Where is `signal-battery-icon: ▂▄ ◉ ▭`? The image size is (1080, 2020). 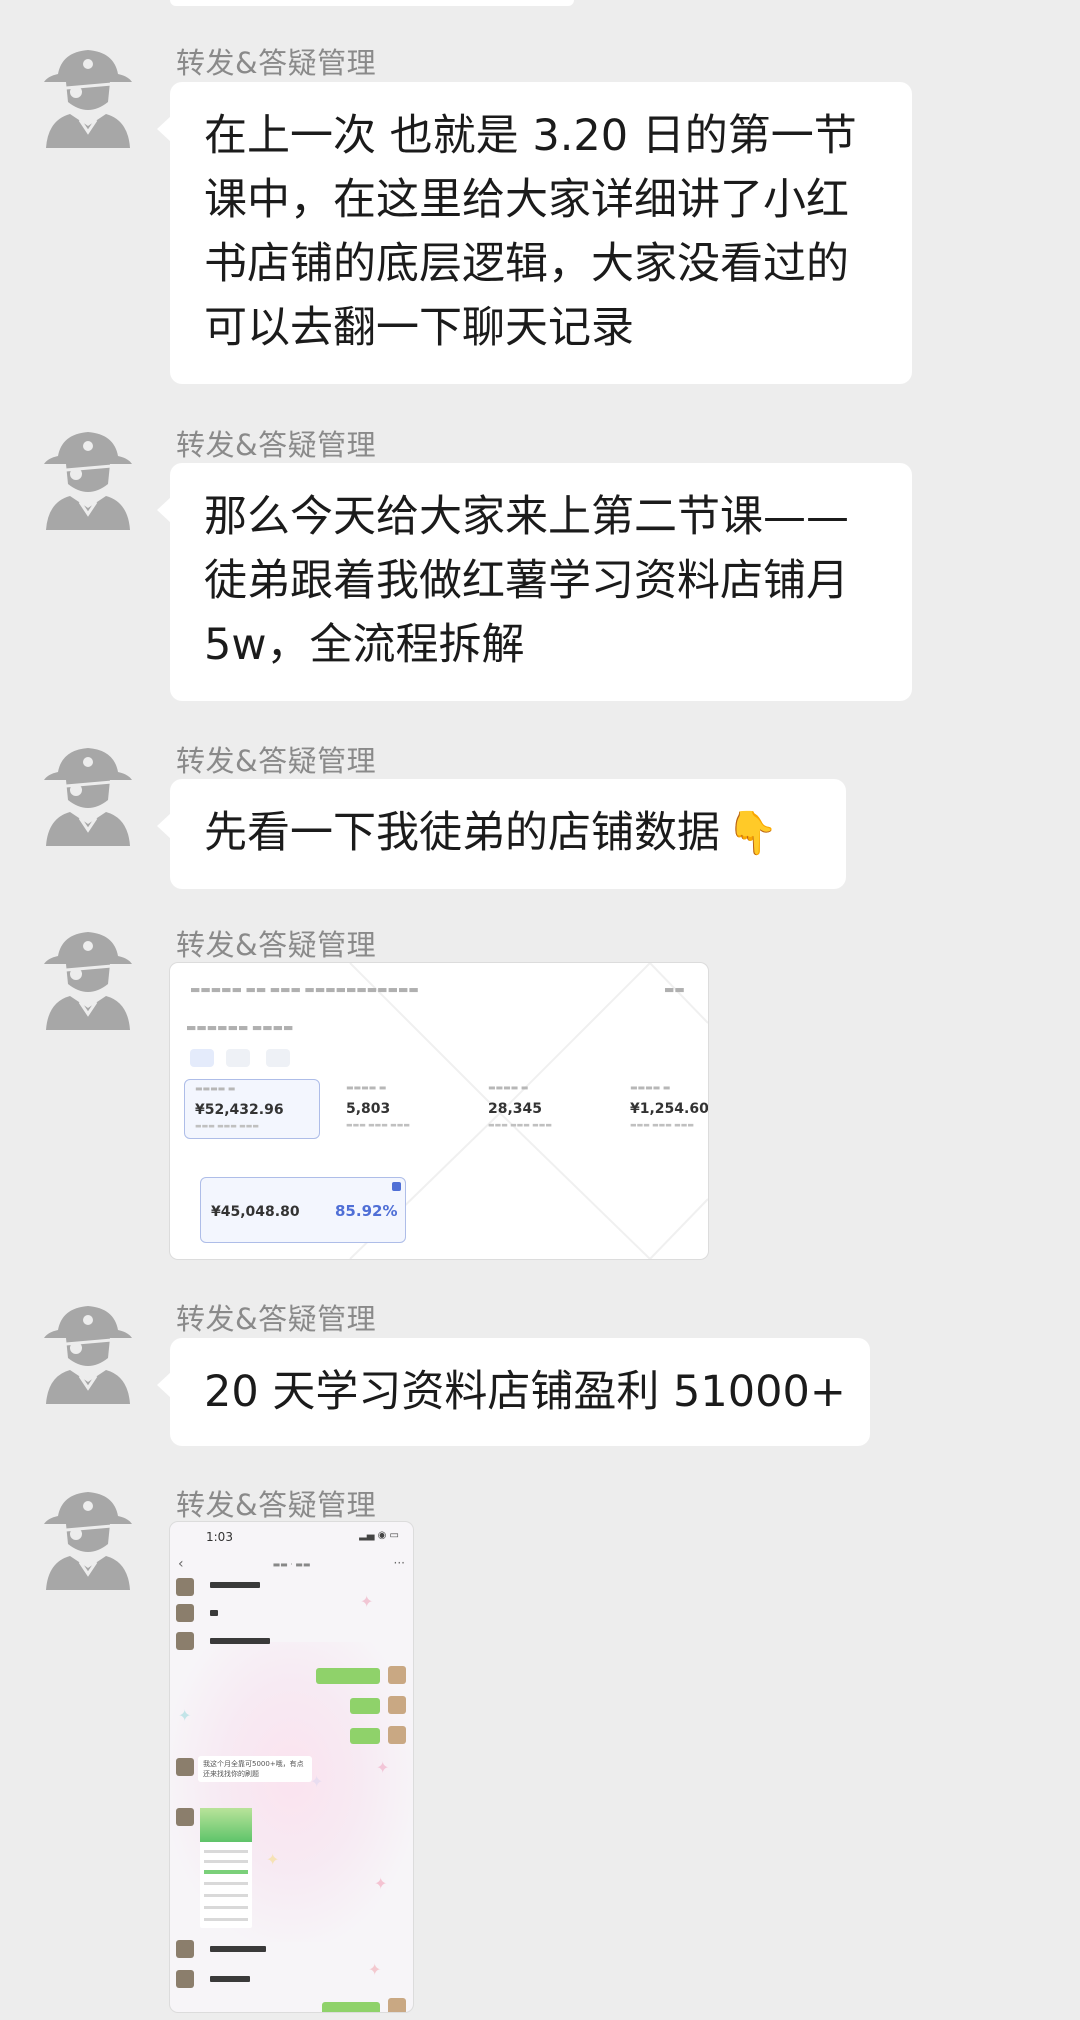 signal-battery-icon: ▂▄ ◉ ▭ is located at coordinates (379, 1535).